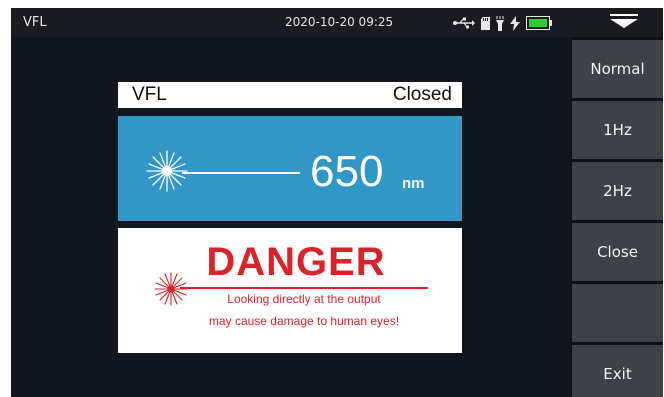  What do you see at coordinates (347, 171) in the screenshot?
I see `wavelength-value: 650` at bounding box center [347, 171].